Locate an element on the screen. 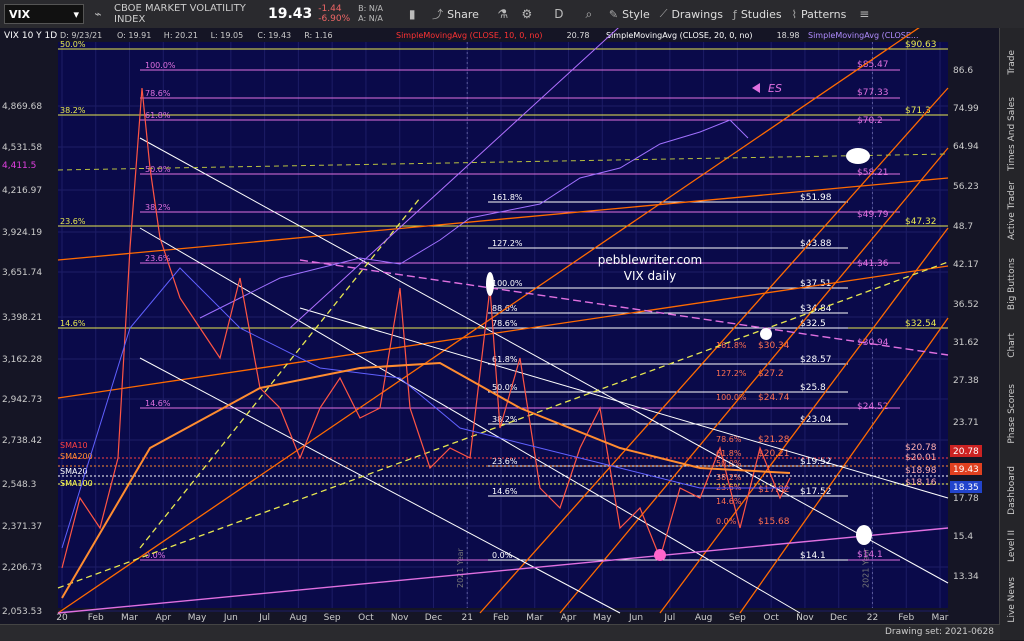  symbol-selector: VIX ▾ is located at coordinates (44, 14).